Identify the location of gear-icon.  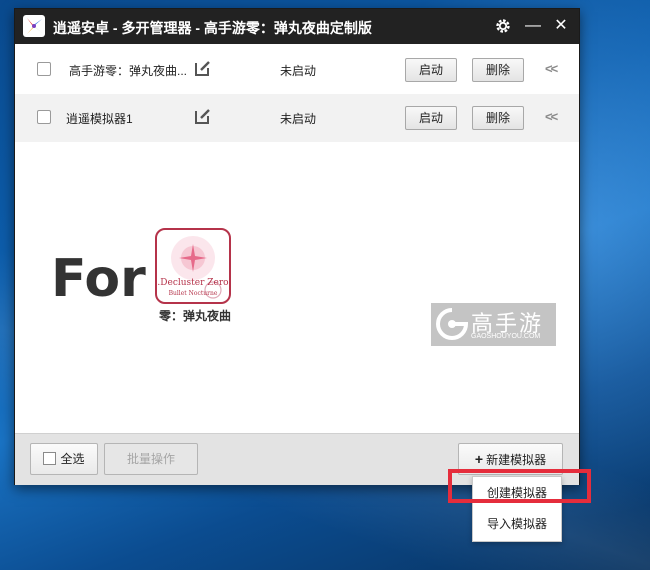
(503, 26).